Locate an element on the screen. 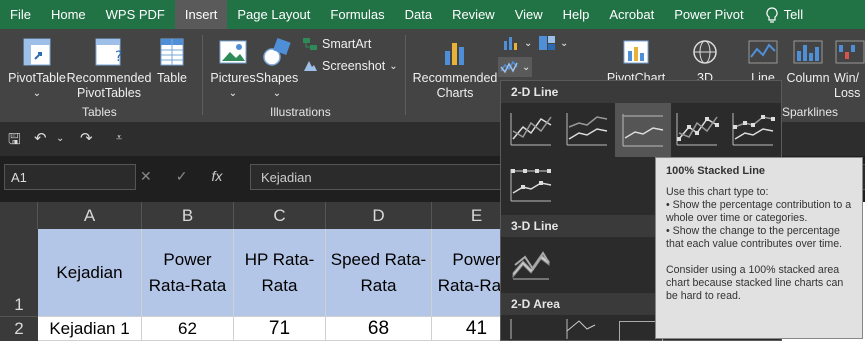  100-stacked-line-with-markers-chart-option is located at coordinates (531, 185).